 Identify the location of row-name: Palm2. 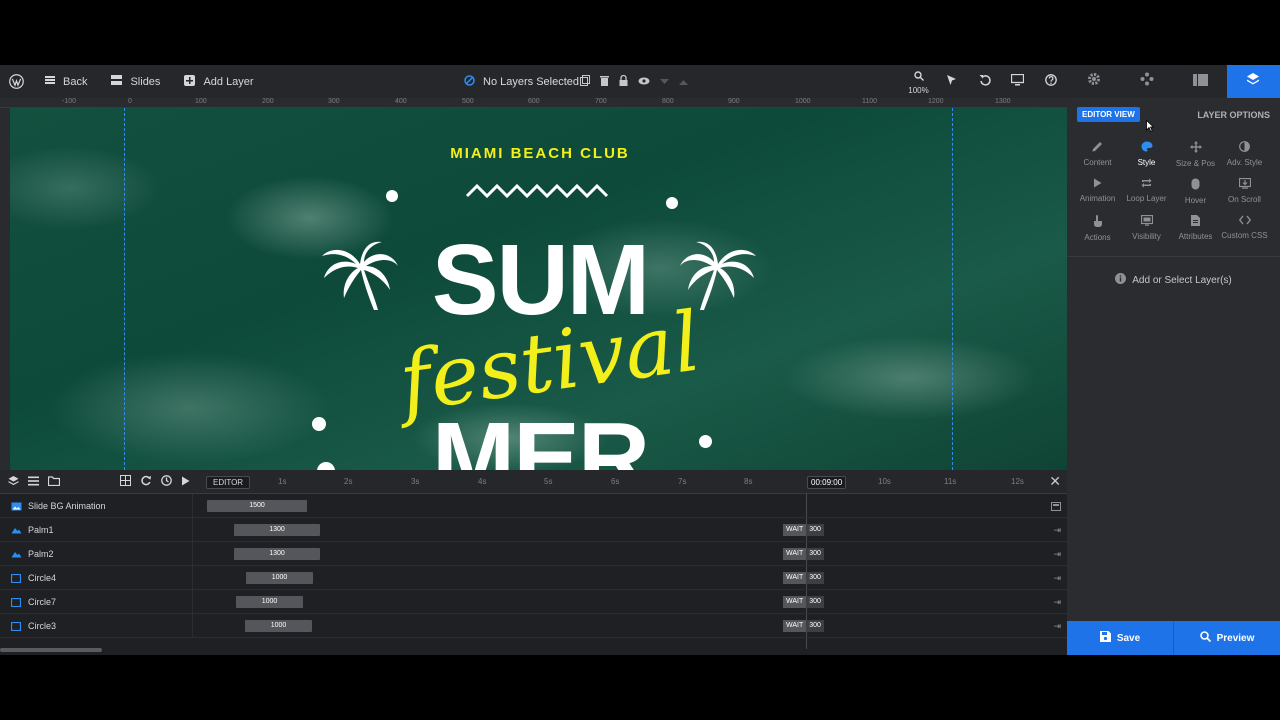
(96, 554).